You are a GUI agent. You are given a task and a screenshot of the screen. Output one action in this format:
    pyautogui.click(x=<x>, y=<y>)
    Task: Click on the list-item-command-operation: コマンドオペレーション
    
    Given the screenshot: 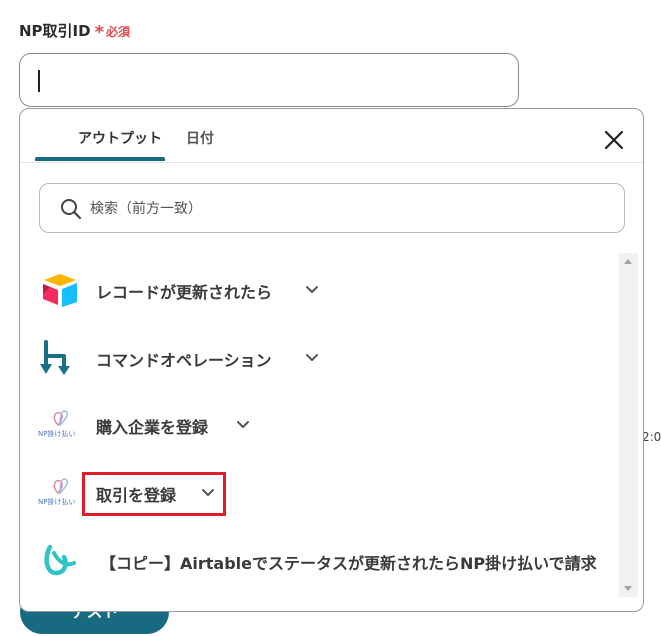 What is the action you would take?
    pyautogui.click(x=320, y=358)
    